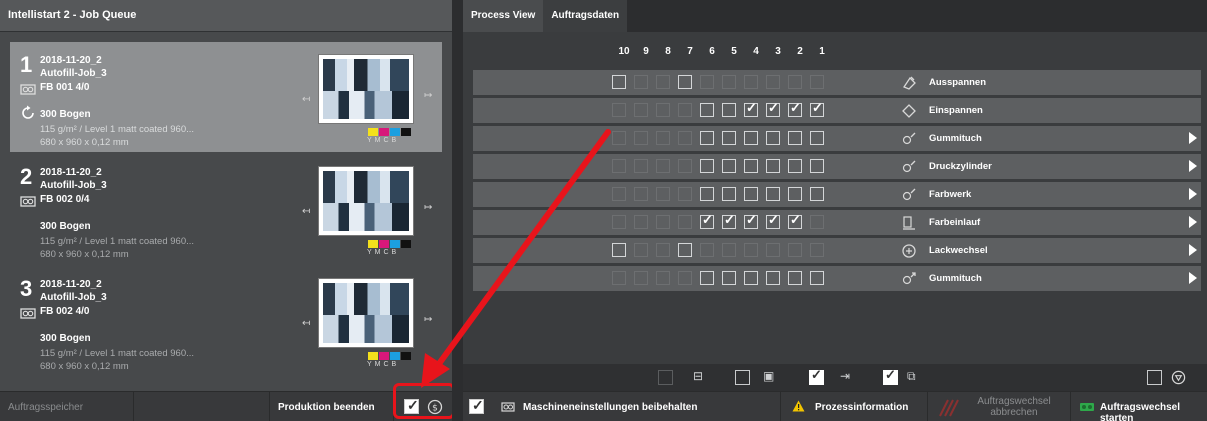 The height and width of the screenshot is (421, 1207). Describe the element at coordinates (610, 407) in the screenshot. I see `keep-settings-label: Maschineneinstellungen beibehalten` at that location.